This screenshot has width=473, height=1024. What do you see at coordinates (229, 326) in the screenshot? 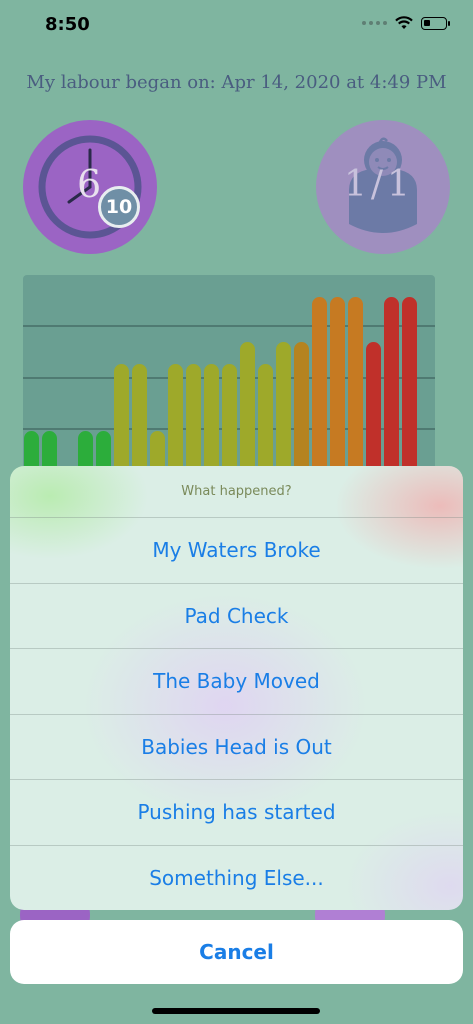
I see `chart-gridline` at bounding box center [229, 326].